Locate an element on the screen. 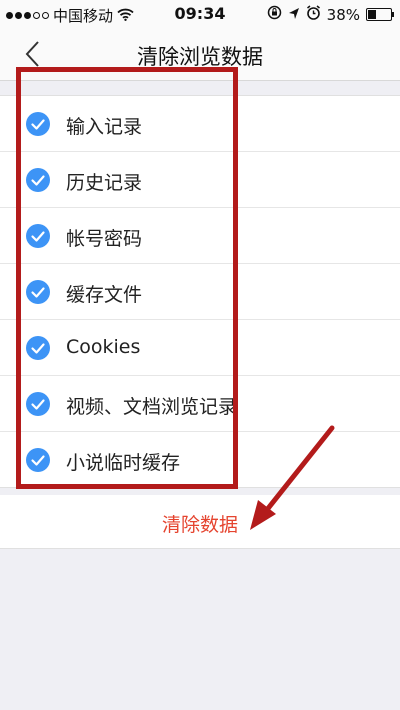  battery-percent: 38% is located at coordinates (343, 14).